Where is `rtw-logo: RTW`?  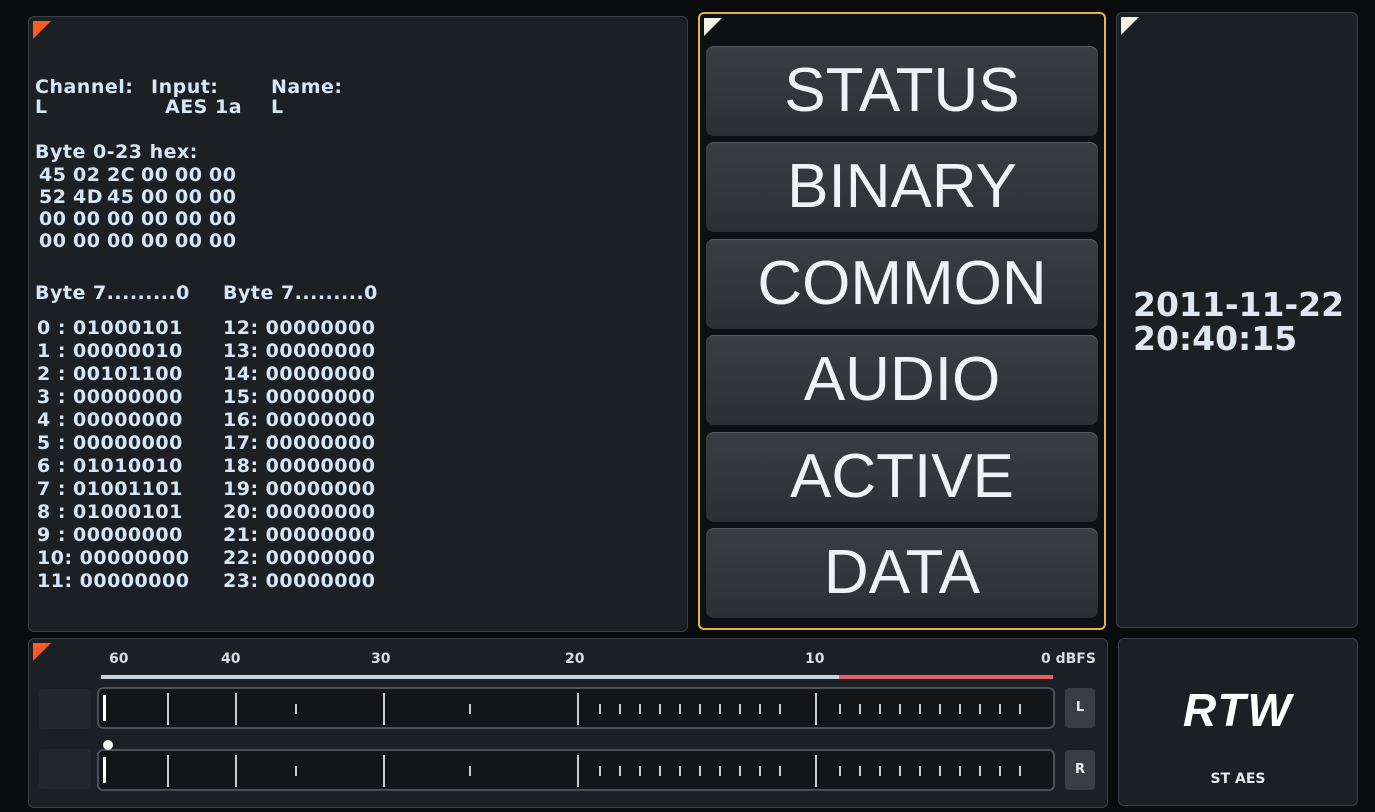
rtw-logo: RTW is located at coordinates (1238, 710).